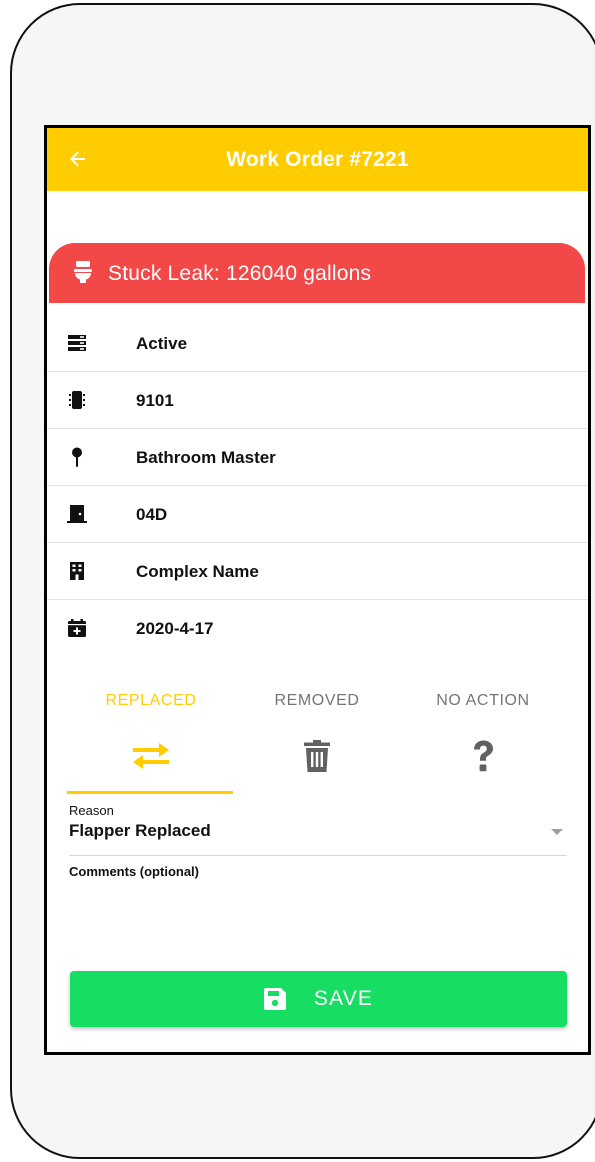 The height and width of the screenshot is (1162, 595). What do you see at coordinates (162, 343) in the screenshot?
I see `status-value: Active` at bounding box center [162, 343].